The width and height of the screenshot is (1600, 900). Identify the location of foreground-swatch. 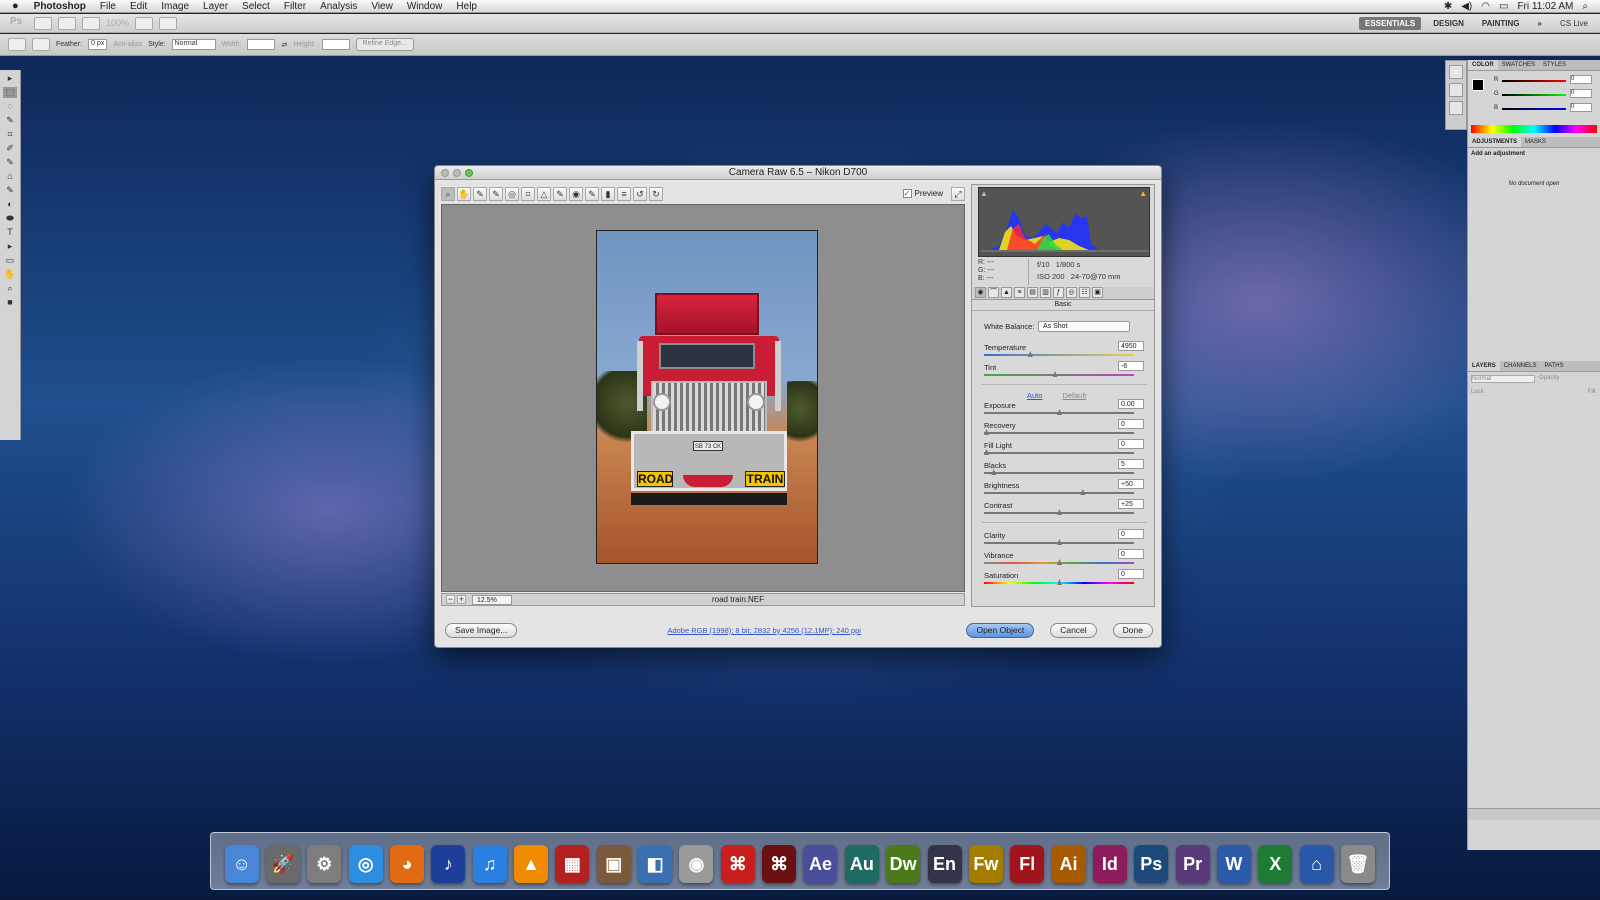
(1478, 85).